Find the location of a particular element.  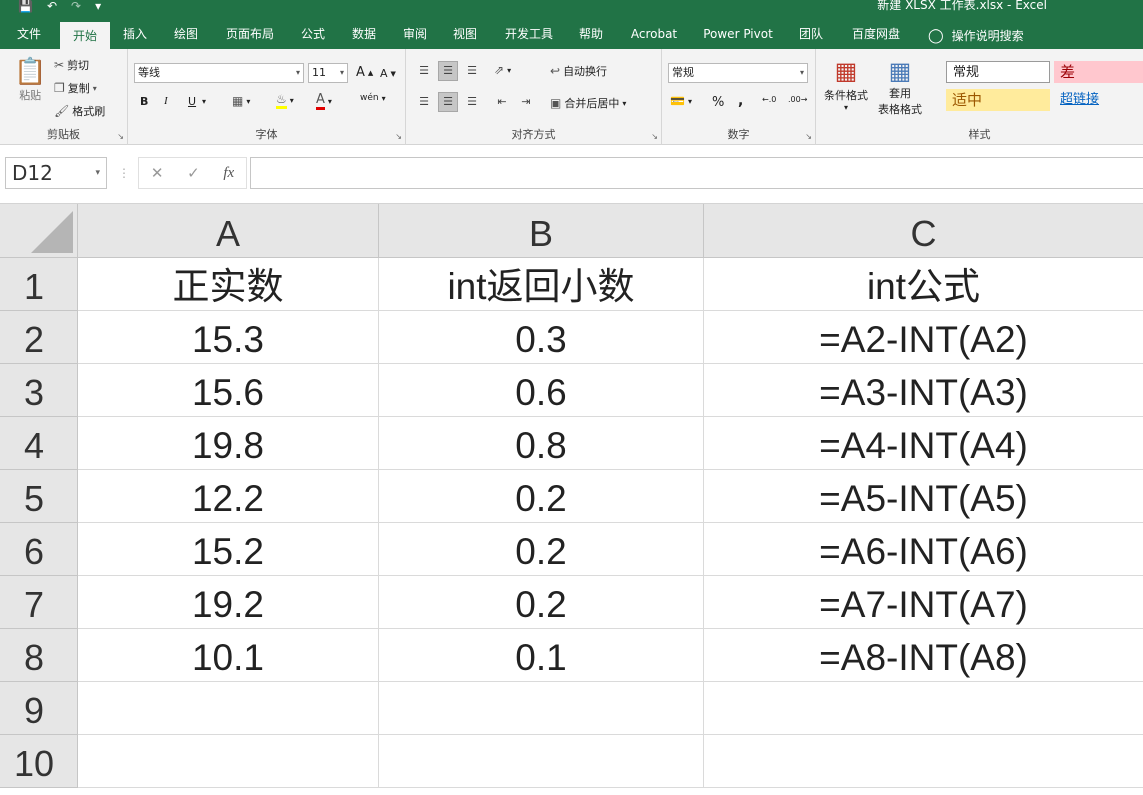

tab-insert: 插入 is located at coordinates (135, 35).